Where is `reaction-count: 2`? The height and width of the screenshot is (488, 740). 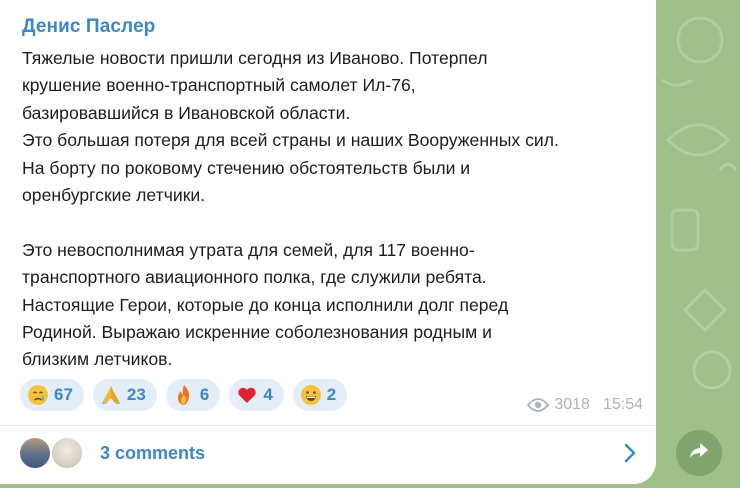
reaction-count: 2 is located at coordinates (331, 394).